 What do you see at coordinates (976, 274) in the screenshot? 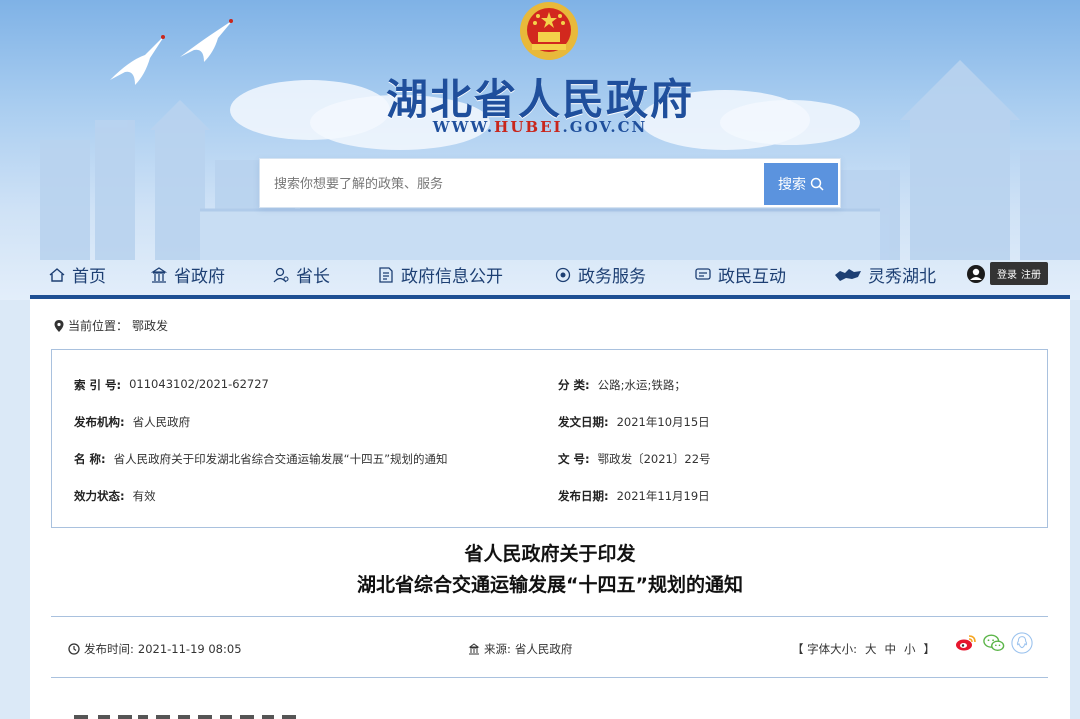
I see `user-avatar-icon` at bounding box center [976, 274].